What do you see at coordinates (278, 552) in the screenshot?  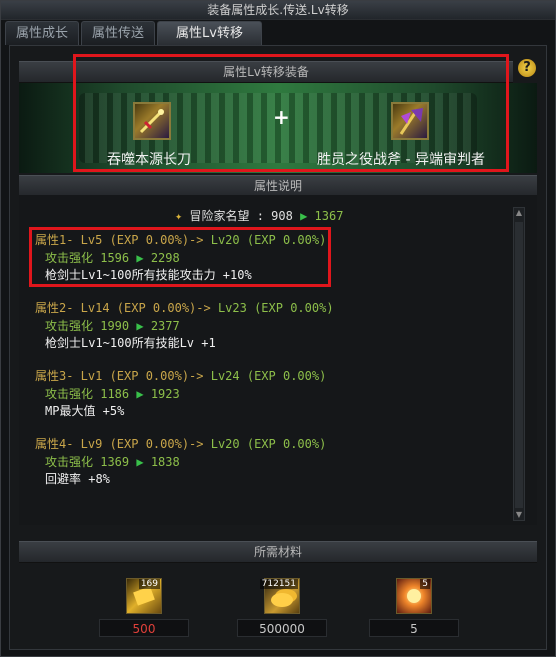 I see `materials-header: 所需材料` at bounding box center [278, 552].